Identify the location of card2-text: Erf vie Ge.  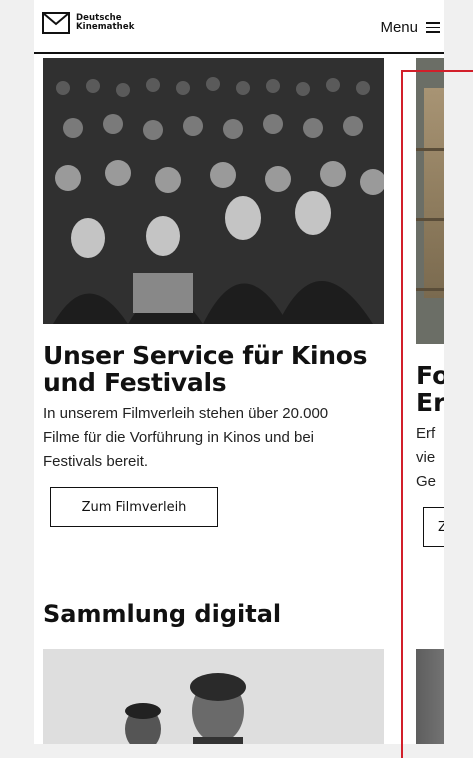
(430, 458).